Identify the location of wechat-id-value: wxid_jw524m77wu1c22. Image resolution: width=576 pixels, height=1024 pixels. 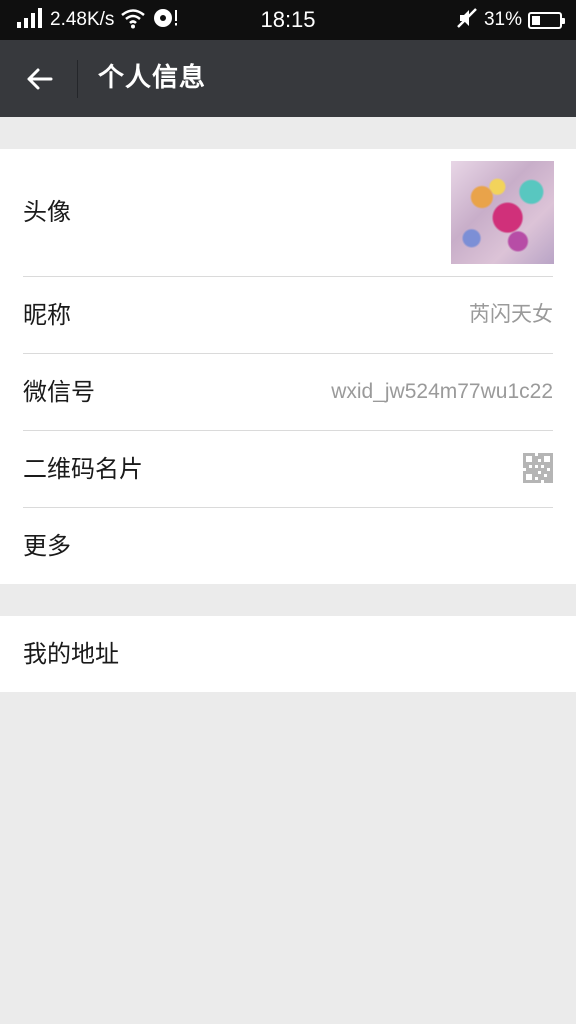
(442, 391).